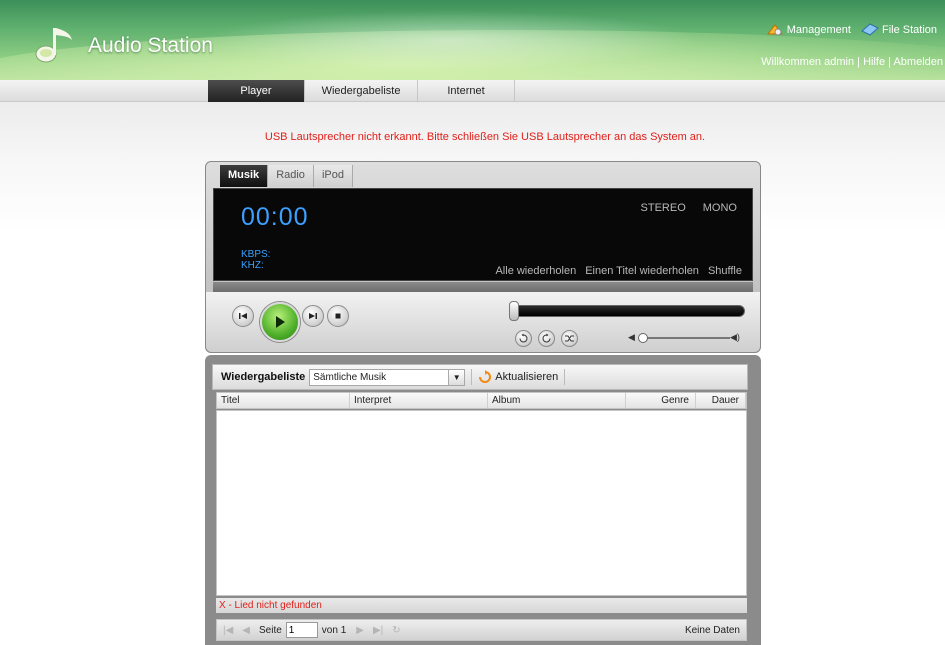 The image size is (945, 645). Describe the element at coordinates (283, 400) in the screenshot. I see `column-title: Titel` at that location.